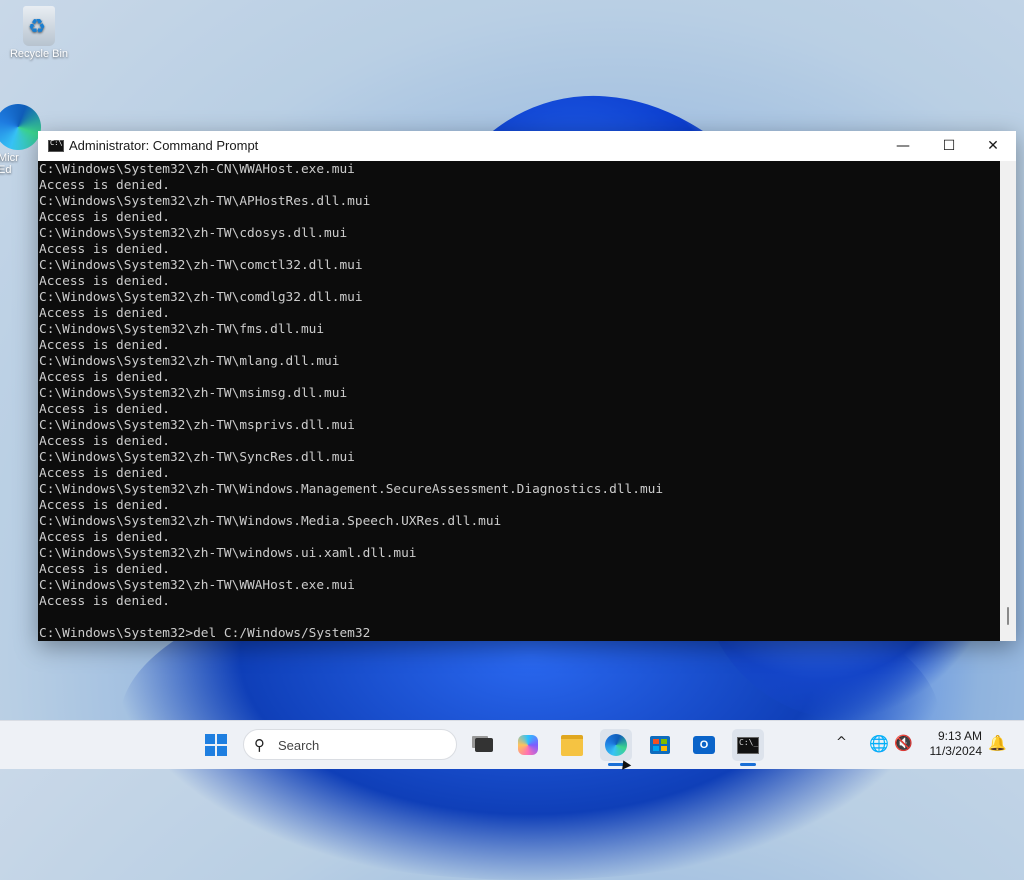 This screenshot has width=1024, height=880. I want to click on terminal-button: C:\_, so click(748, 745).